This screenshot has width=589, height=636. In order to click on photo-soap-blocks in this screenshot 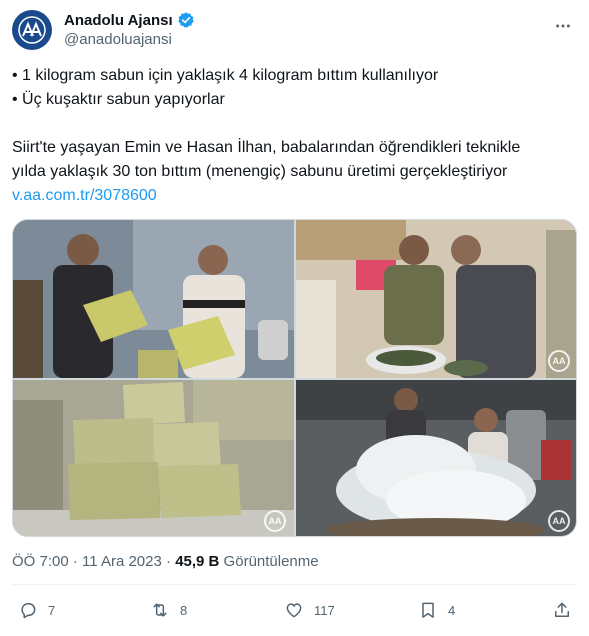, I will do `click(153, 458)`.